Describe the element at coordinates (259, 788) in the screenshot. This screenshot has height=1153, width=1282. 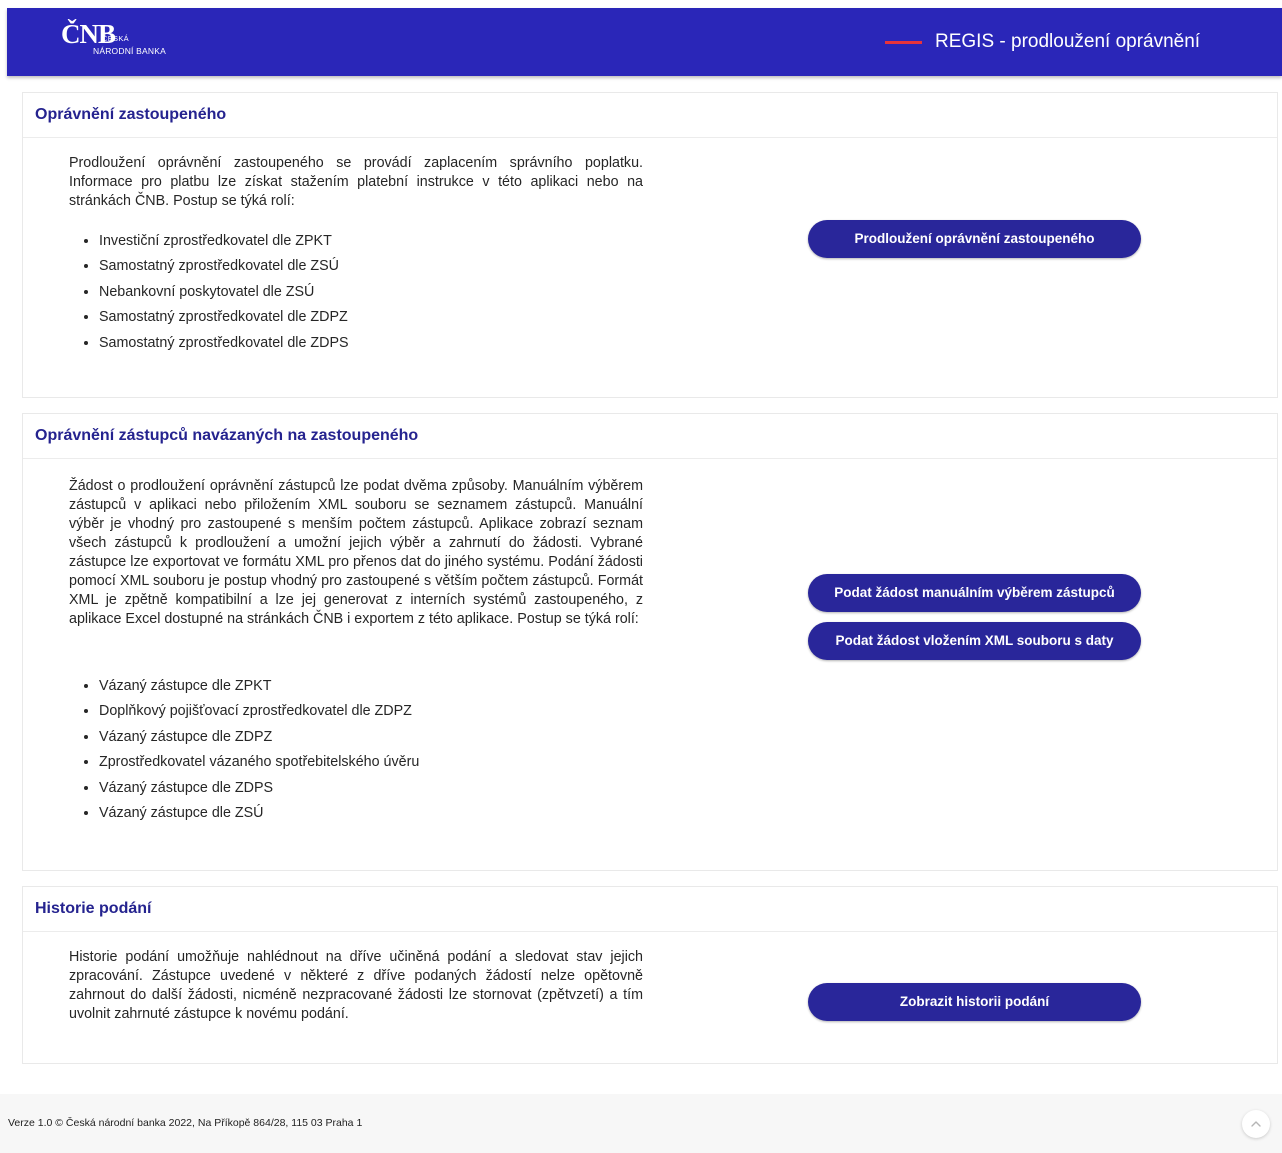
I see `list-item: Vázaný zástupce dle ZDPS` at that location.